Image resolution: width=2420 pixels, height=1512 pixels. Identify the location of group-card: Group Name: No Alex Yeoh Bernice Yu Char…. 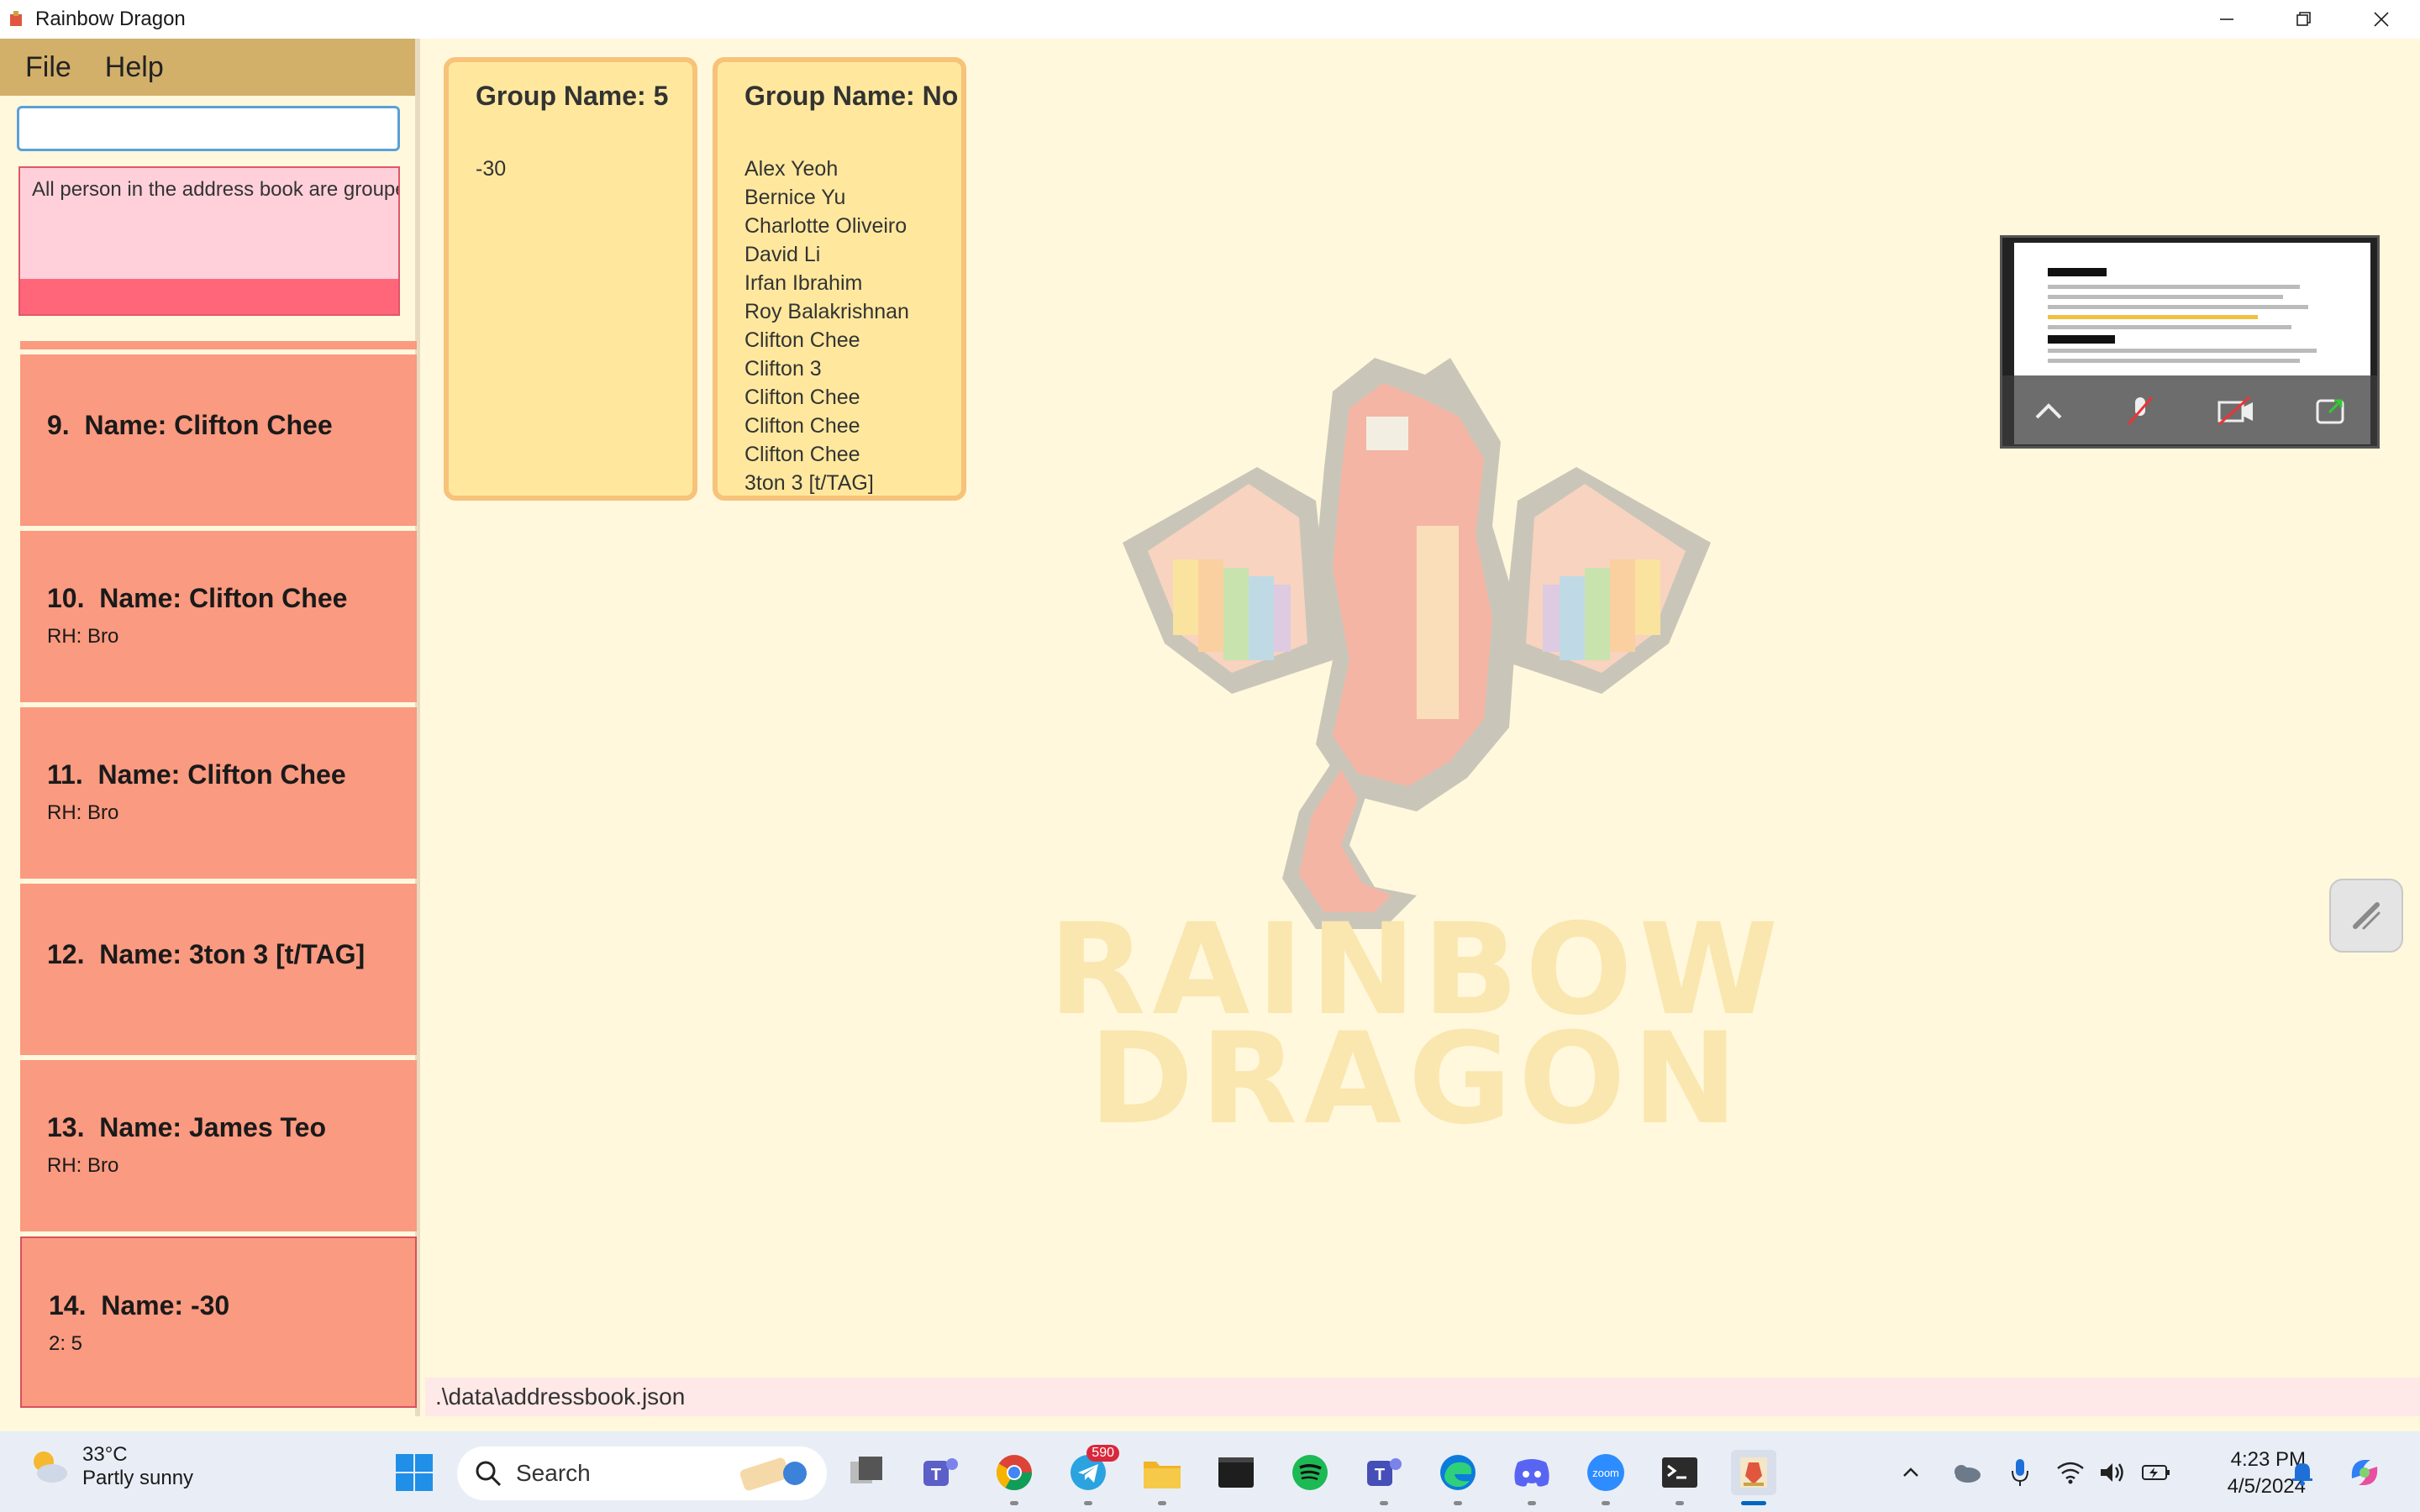
(840, 279).